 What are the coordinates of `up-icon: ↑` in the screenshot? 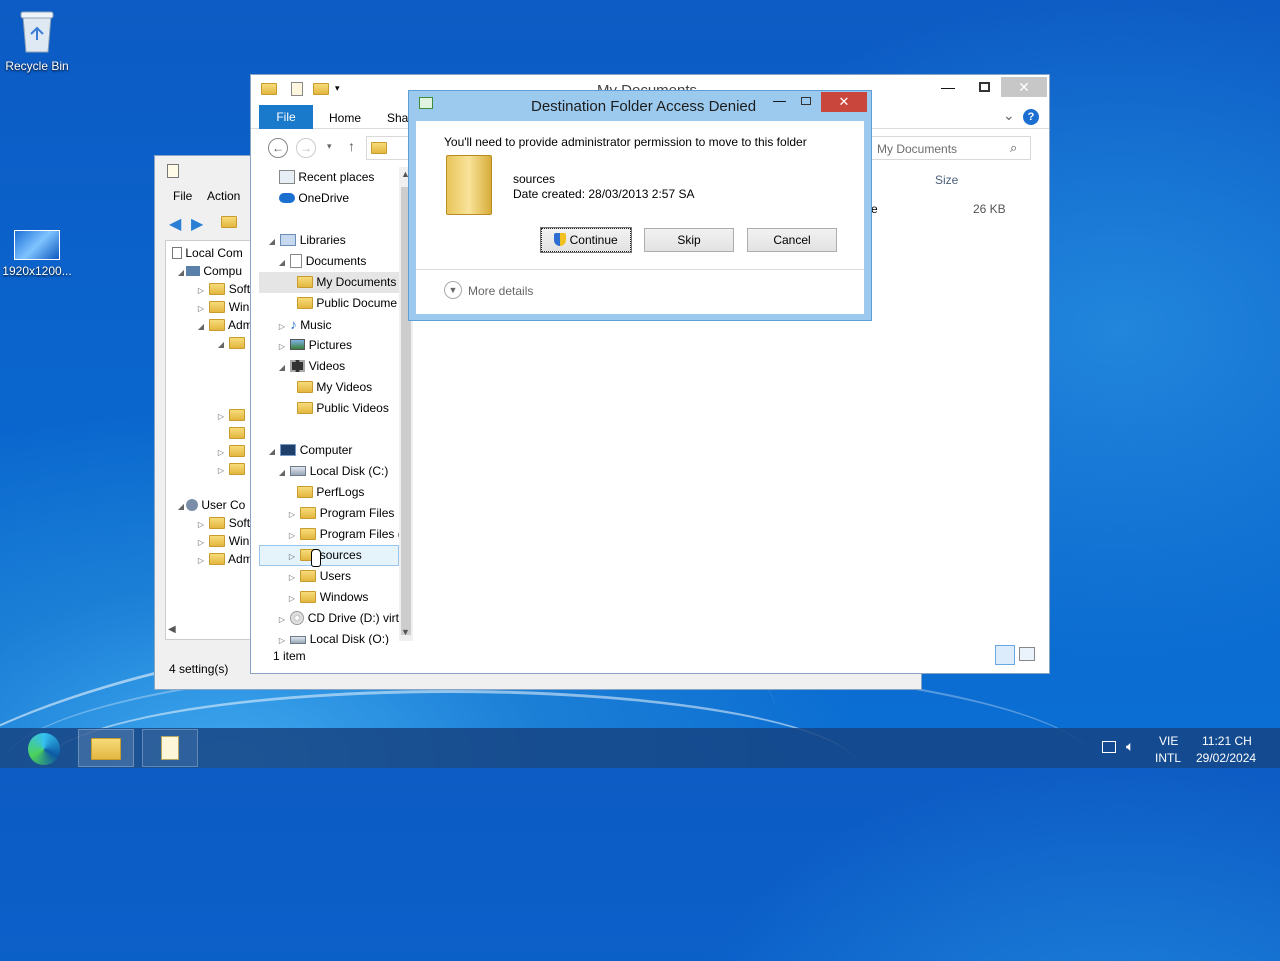 It's located at (351, 146).